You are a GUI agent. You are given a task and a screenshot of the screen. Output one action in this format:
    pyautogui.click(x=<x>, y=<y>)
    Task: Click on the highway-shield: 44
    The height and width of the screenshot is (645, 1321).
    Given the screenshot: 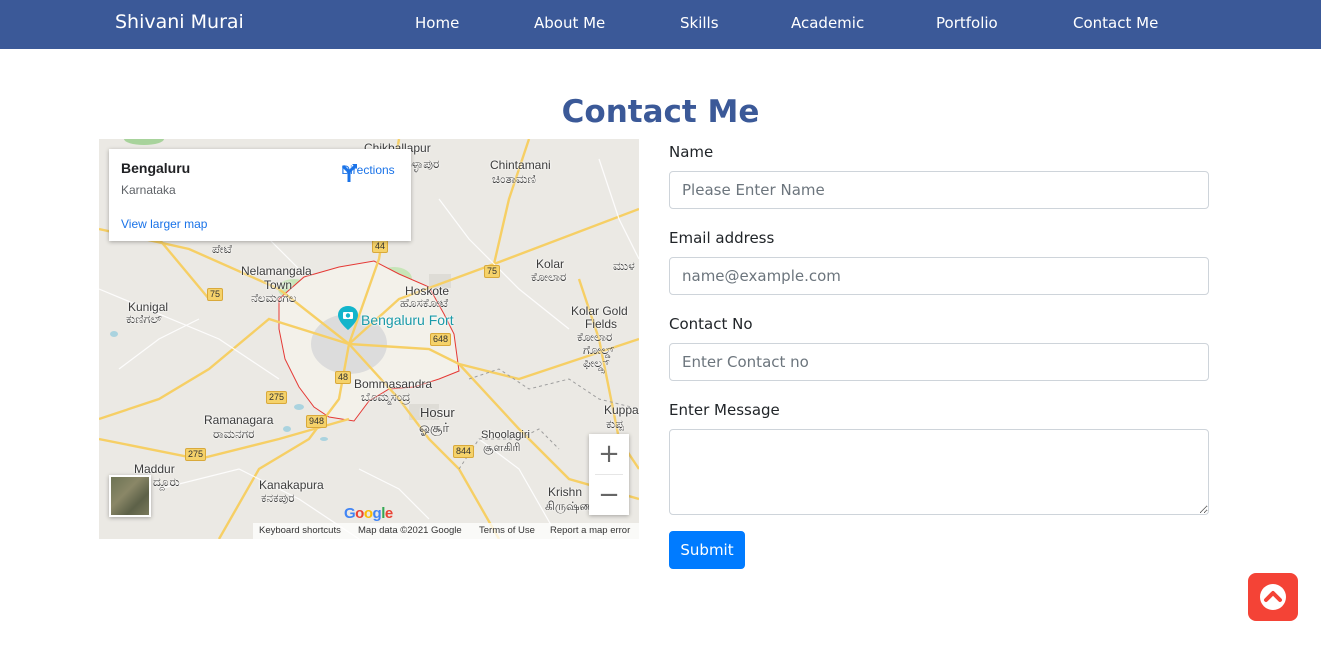 What is the action you would take?
    pyautogui.click(x=380, y=246)
    